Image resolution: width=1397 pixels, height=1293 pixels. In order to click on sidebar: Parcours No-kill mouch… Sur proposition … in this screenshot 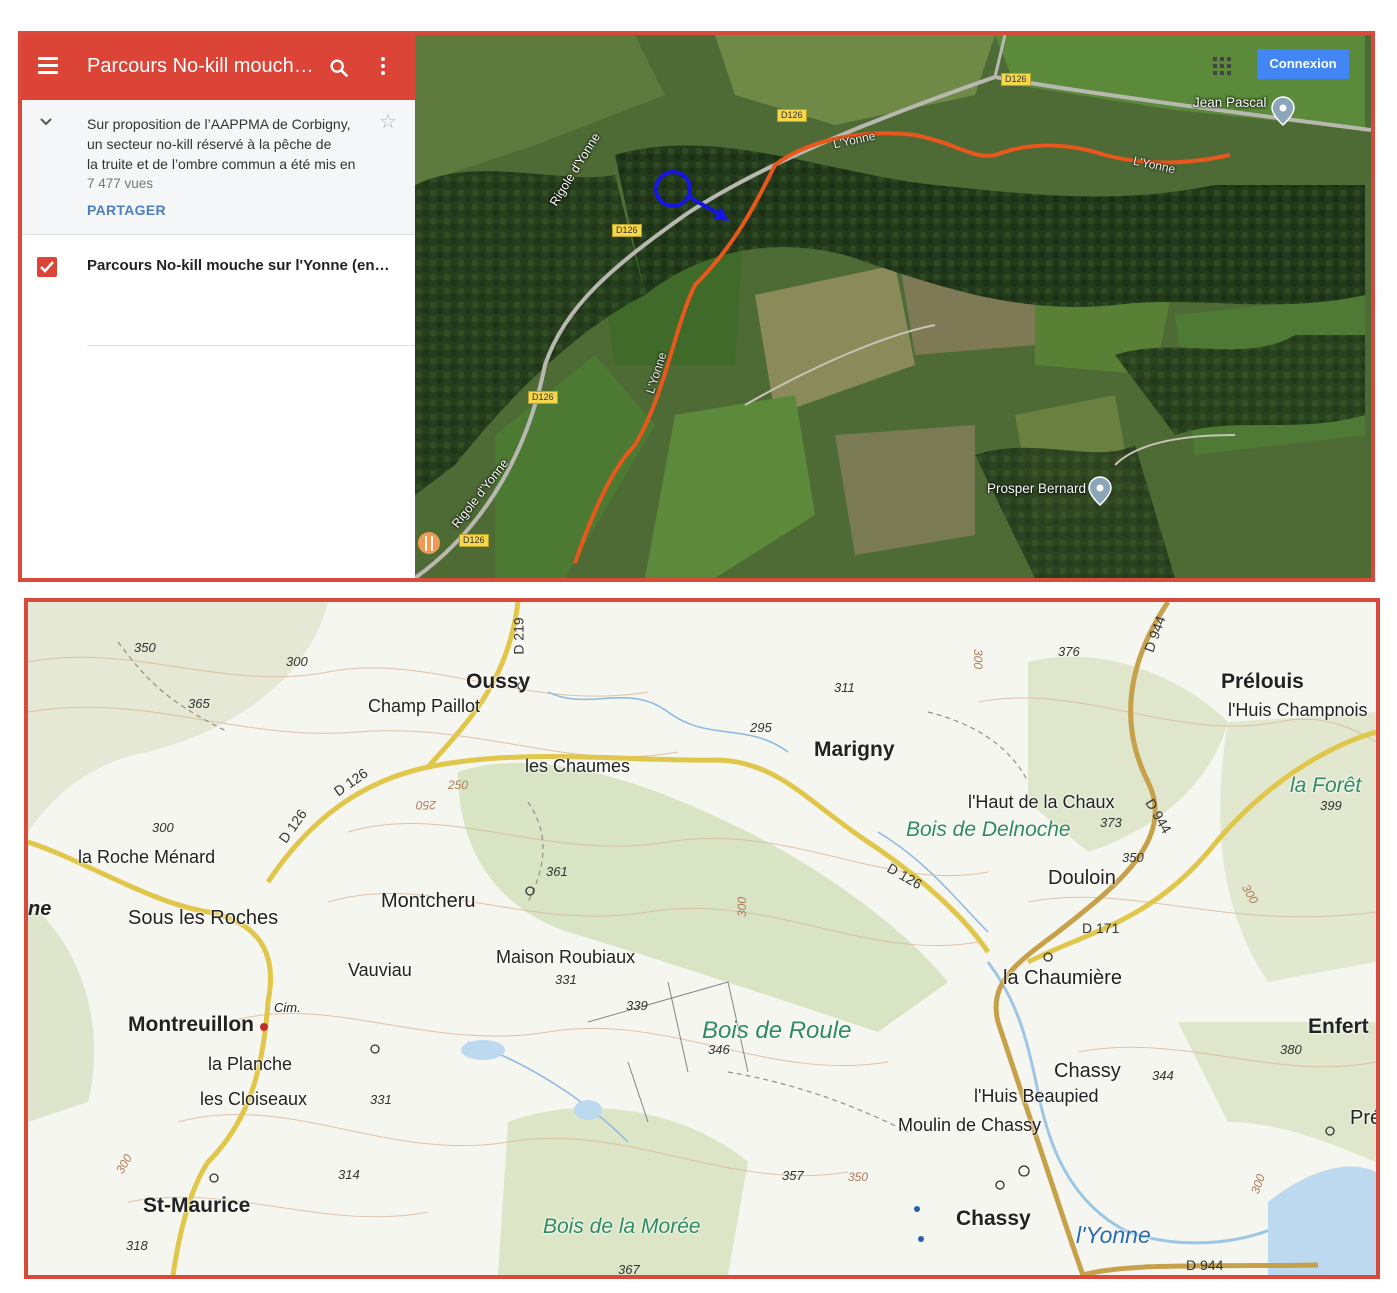, I will do `click(218, 306)`.